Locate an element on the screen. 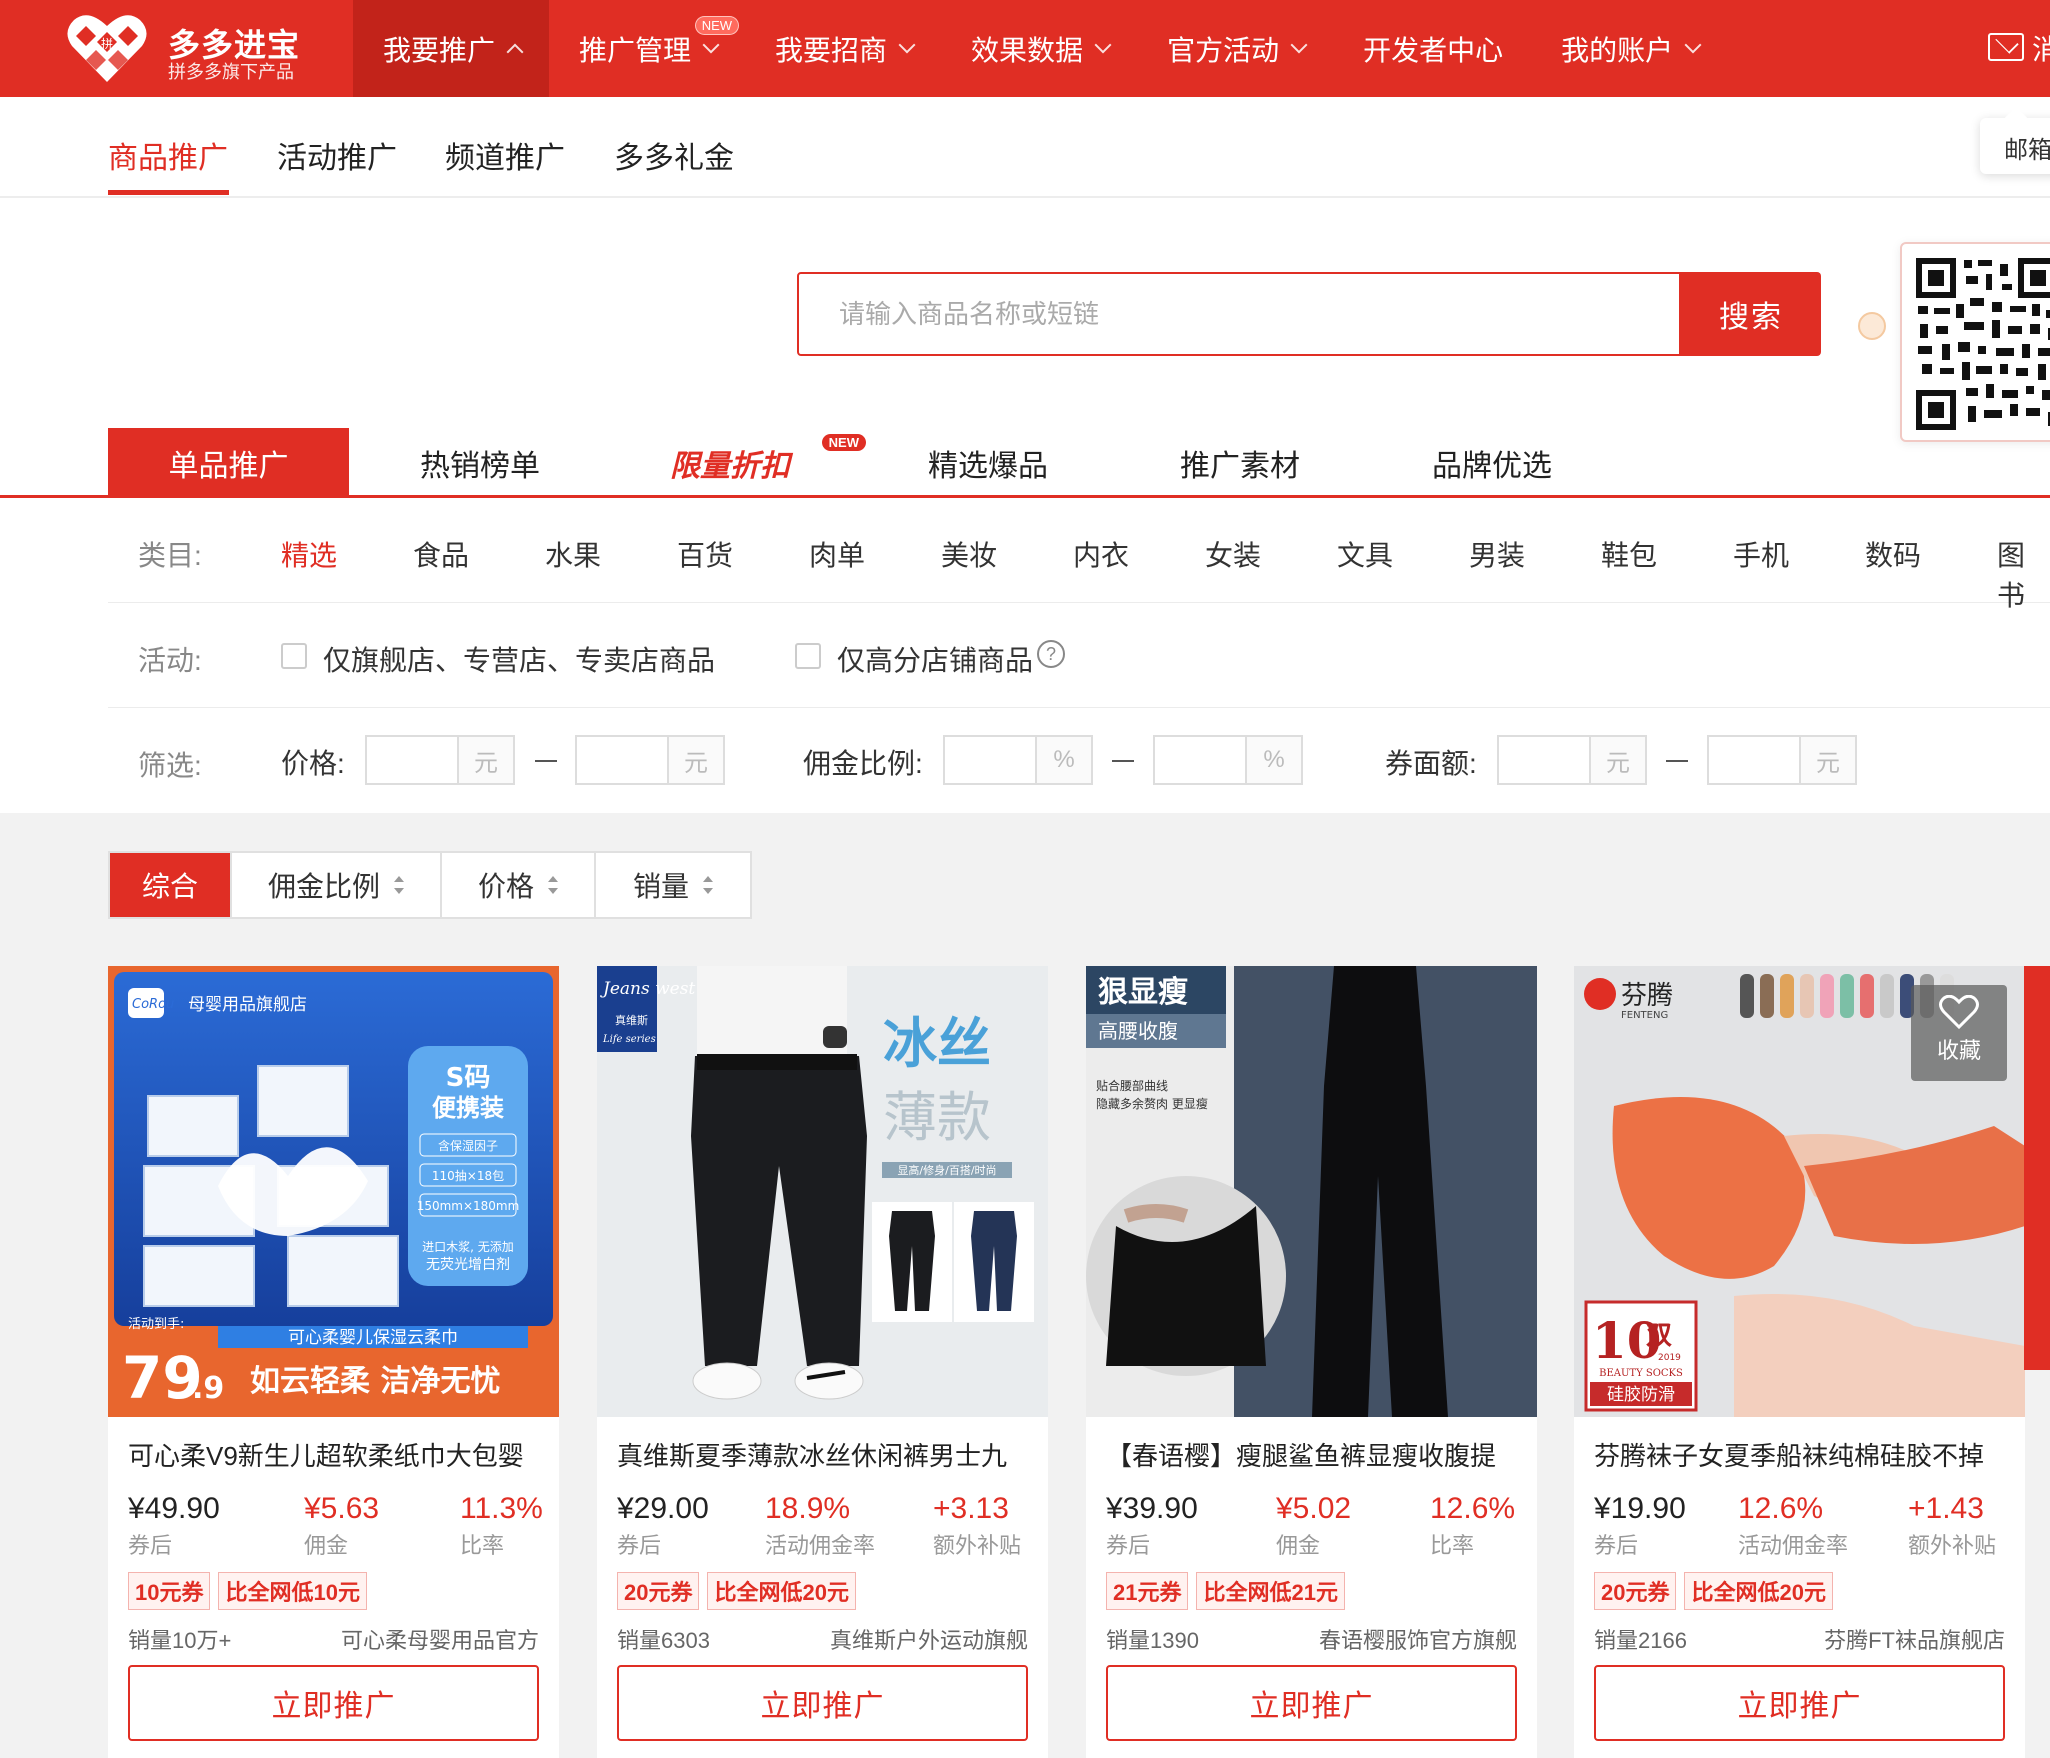 Image resolution: width=2050 pixels, height=1758 pixels. price-min-field: 元 is located at coordinates (440, 760).